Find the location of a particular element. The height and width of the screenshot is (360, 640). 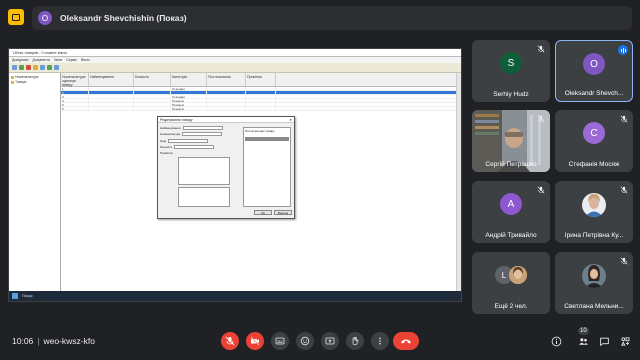

tree-item-label: Товари is located at coordinates (21, 82).